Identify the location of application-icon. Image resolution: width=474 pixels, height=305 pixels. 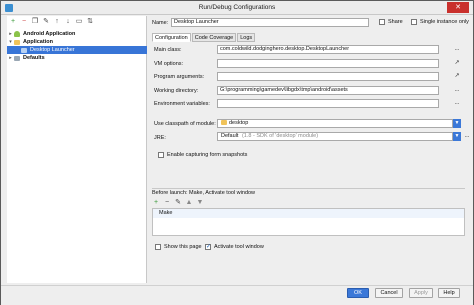
(17, 42).